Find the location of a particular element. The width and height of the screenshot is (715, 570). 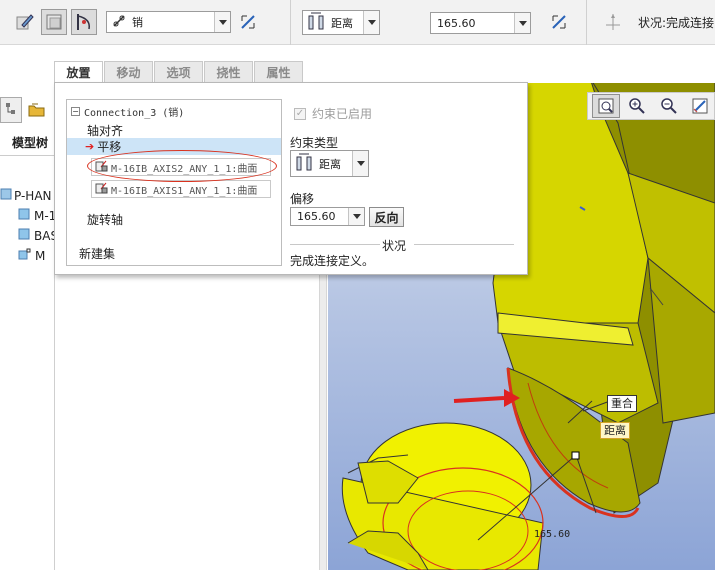

view-toolbar is located at coordinates (651, 106).